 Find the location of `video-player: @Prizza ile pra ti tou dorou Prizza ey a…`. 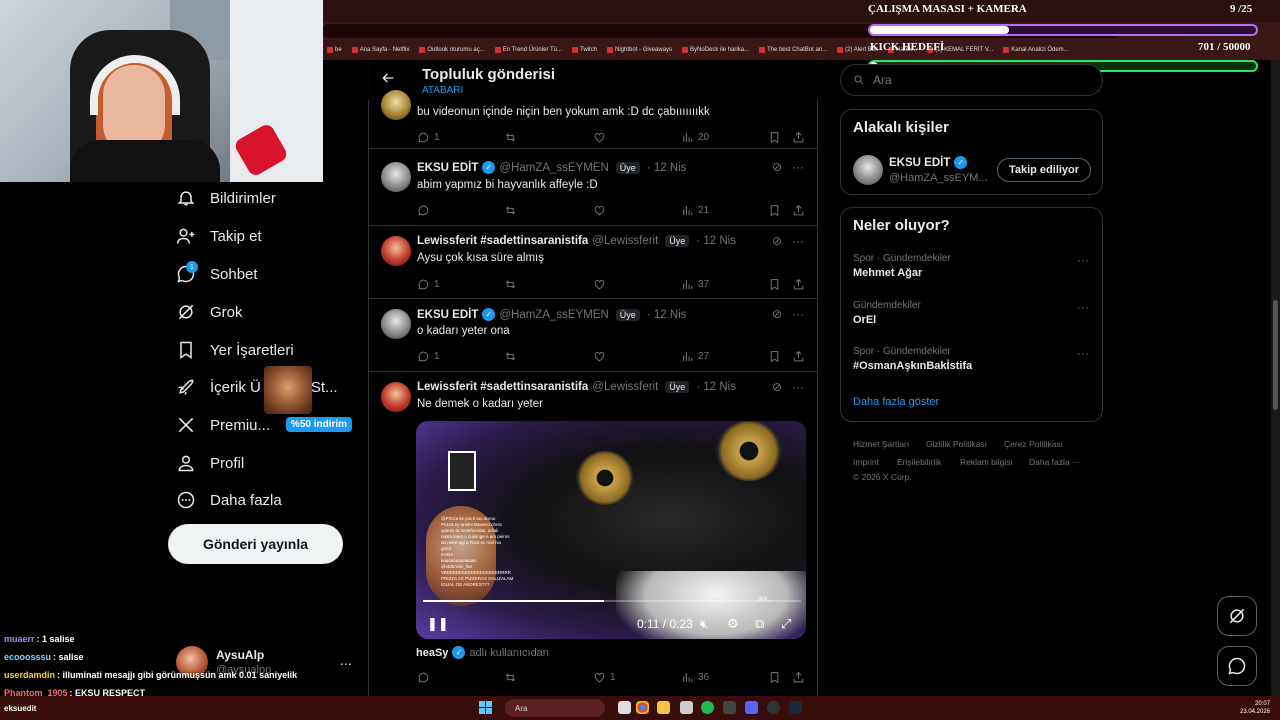

video-player: @Prizza ile pra ti tou dorou Prizza ey a… is located at coordinates (611, 530).